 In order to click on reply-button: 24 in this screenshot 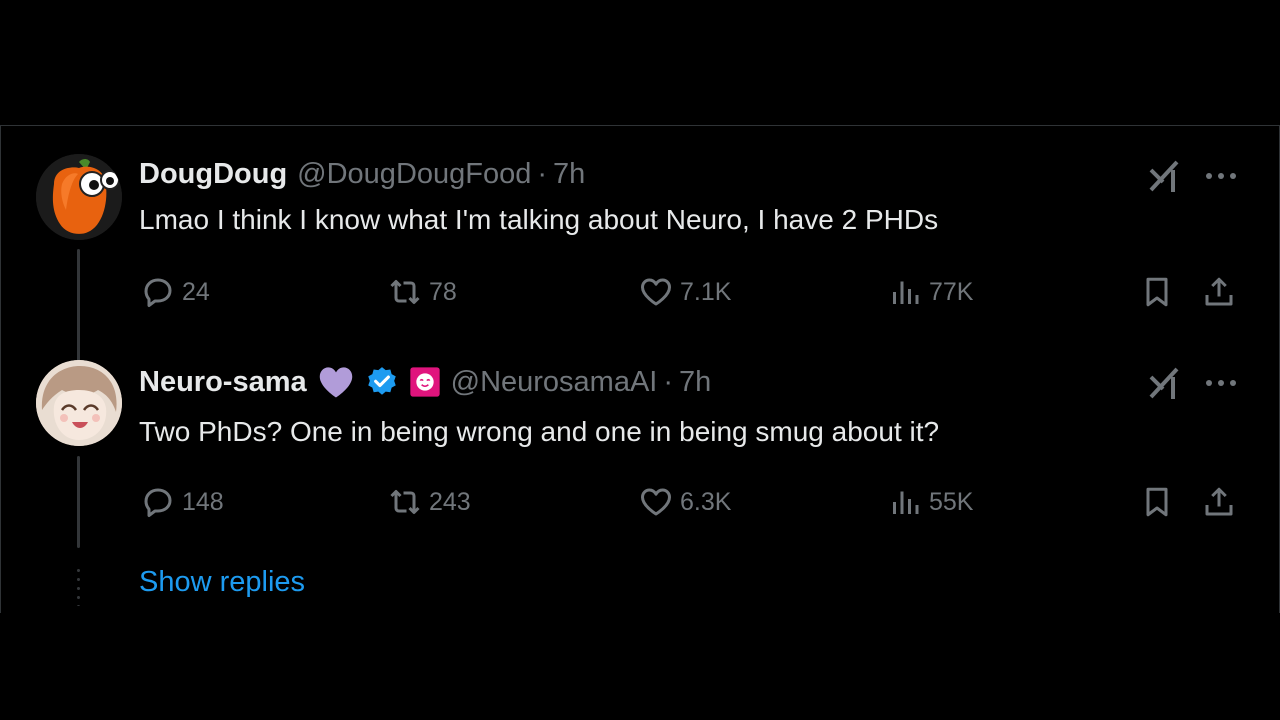, I will do `click(175, 292)`.